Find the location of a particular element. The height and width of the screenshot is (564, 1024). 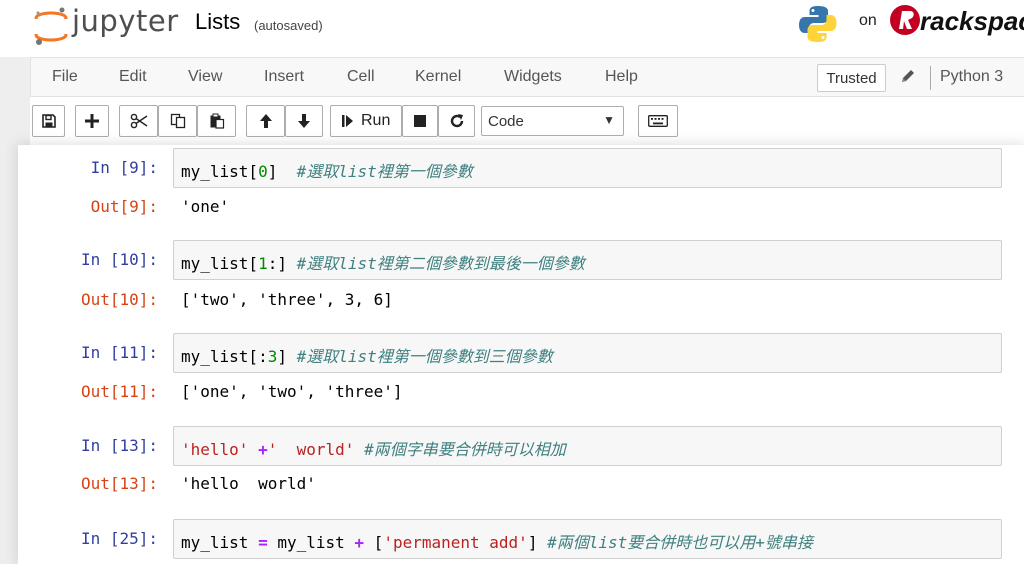

cell-type-value: Code is located at coordinates (506, 121).